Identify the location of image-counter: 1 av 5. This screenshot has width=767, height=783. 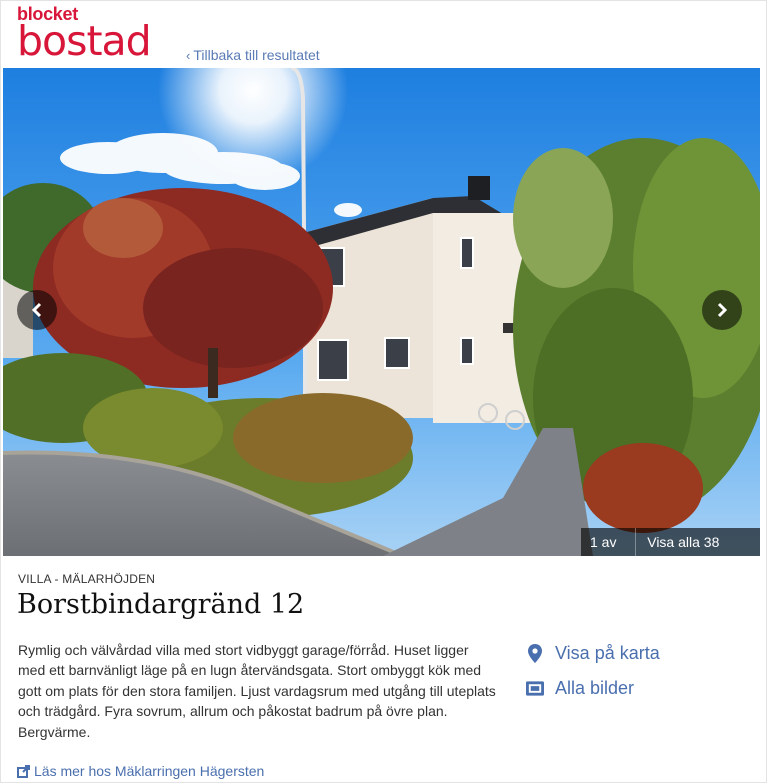
(609, 542).